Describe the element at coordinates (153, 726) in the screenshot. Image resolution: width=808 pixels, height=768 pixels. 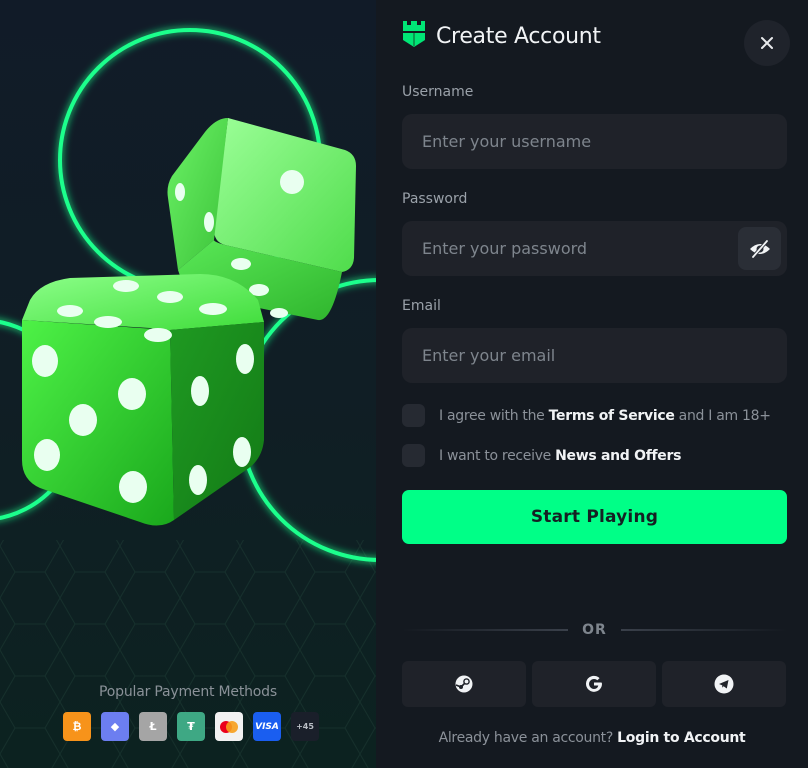
I see `litecoin-icon: Ł` at that location.